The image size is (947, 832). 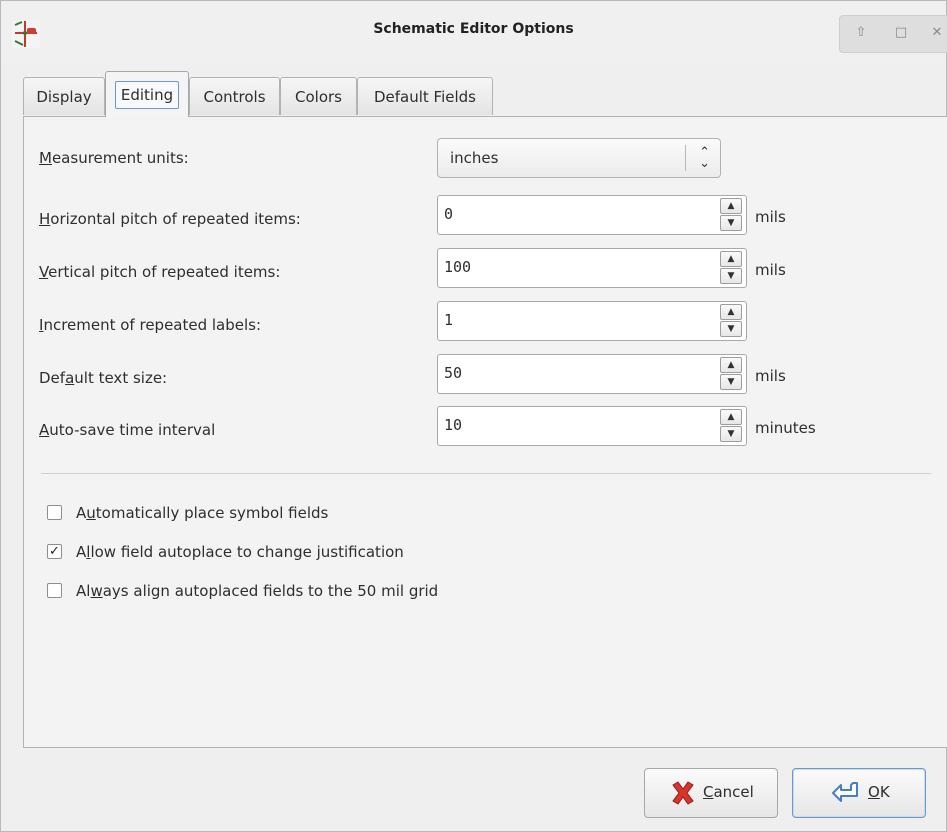 What do you see at coordinates (473, 29) in the screenshot?
I see `window-title: Schematic Editor Options` at bounding box center [473, 29].